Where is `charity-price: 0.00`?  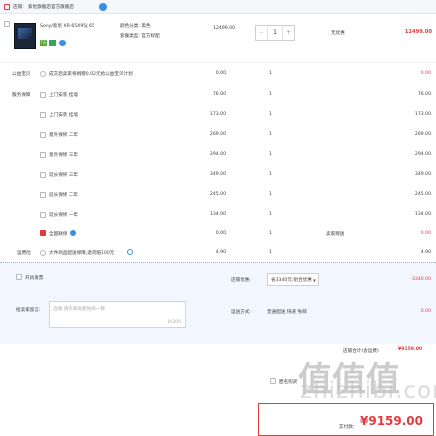
charity-price: 0.00 is located at coordinates (220, 73).